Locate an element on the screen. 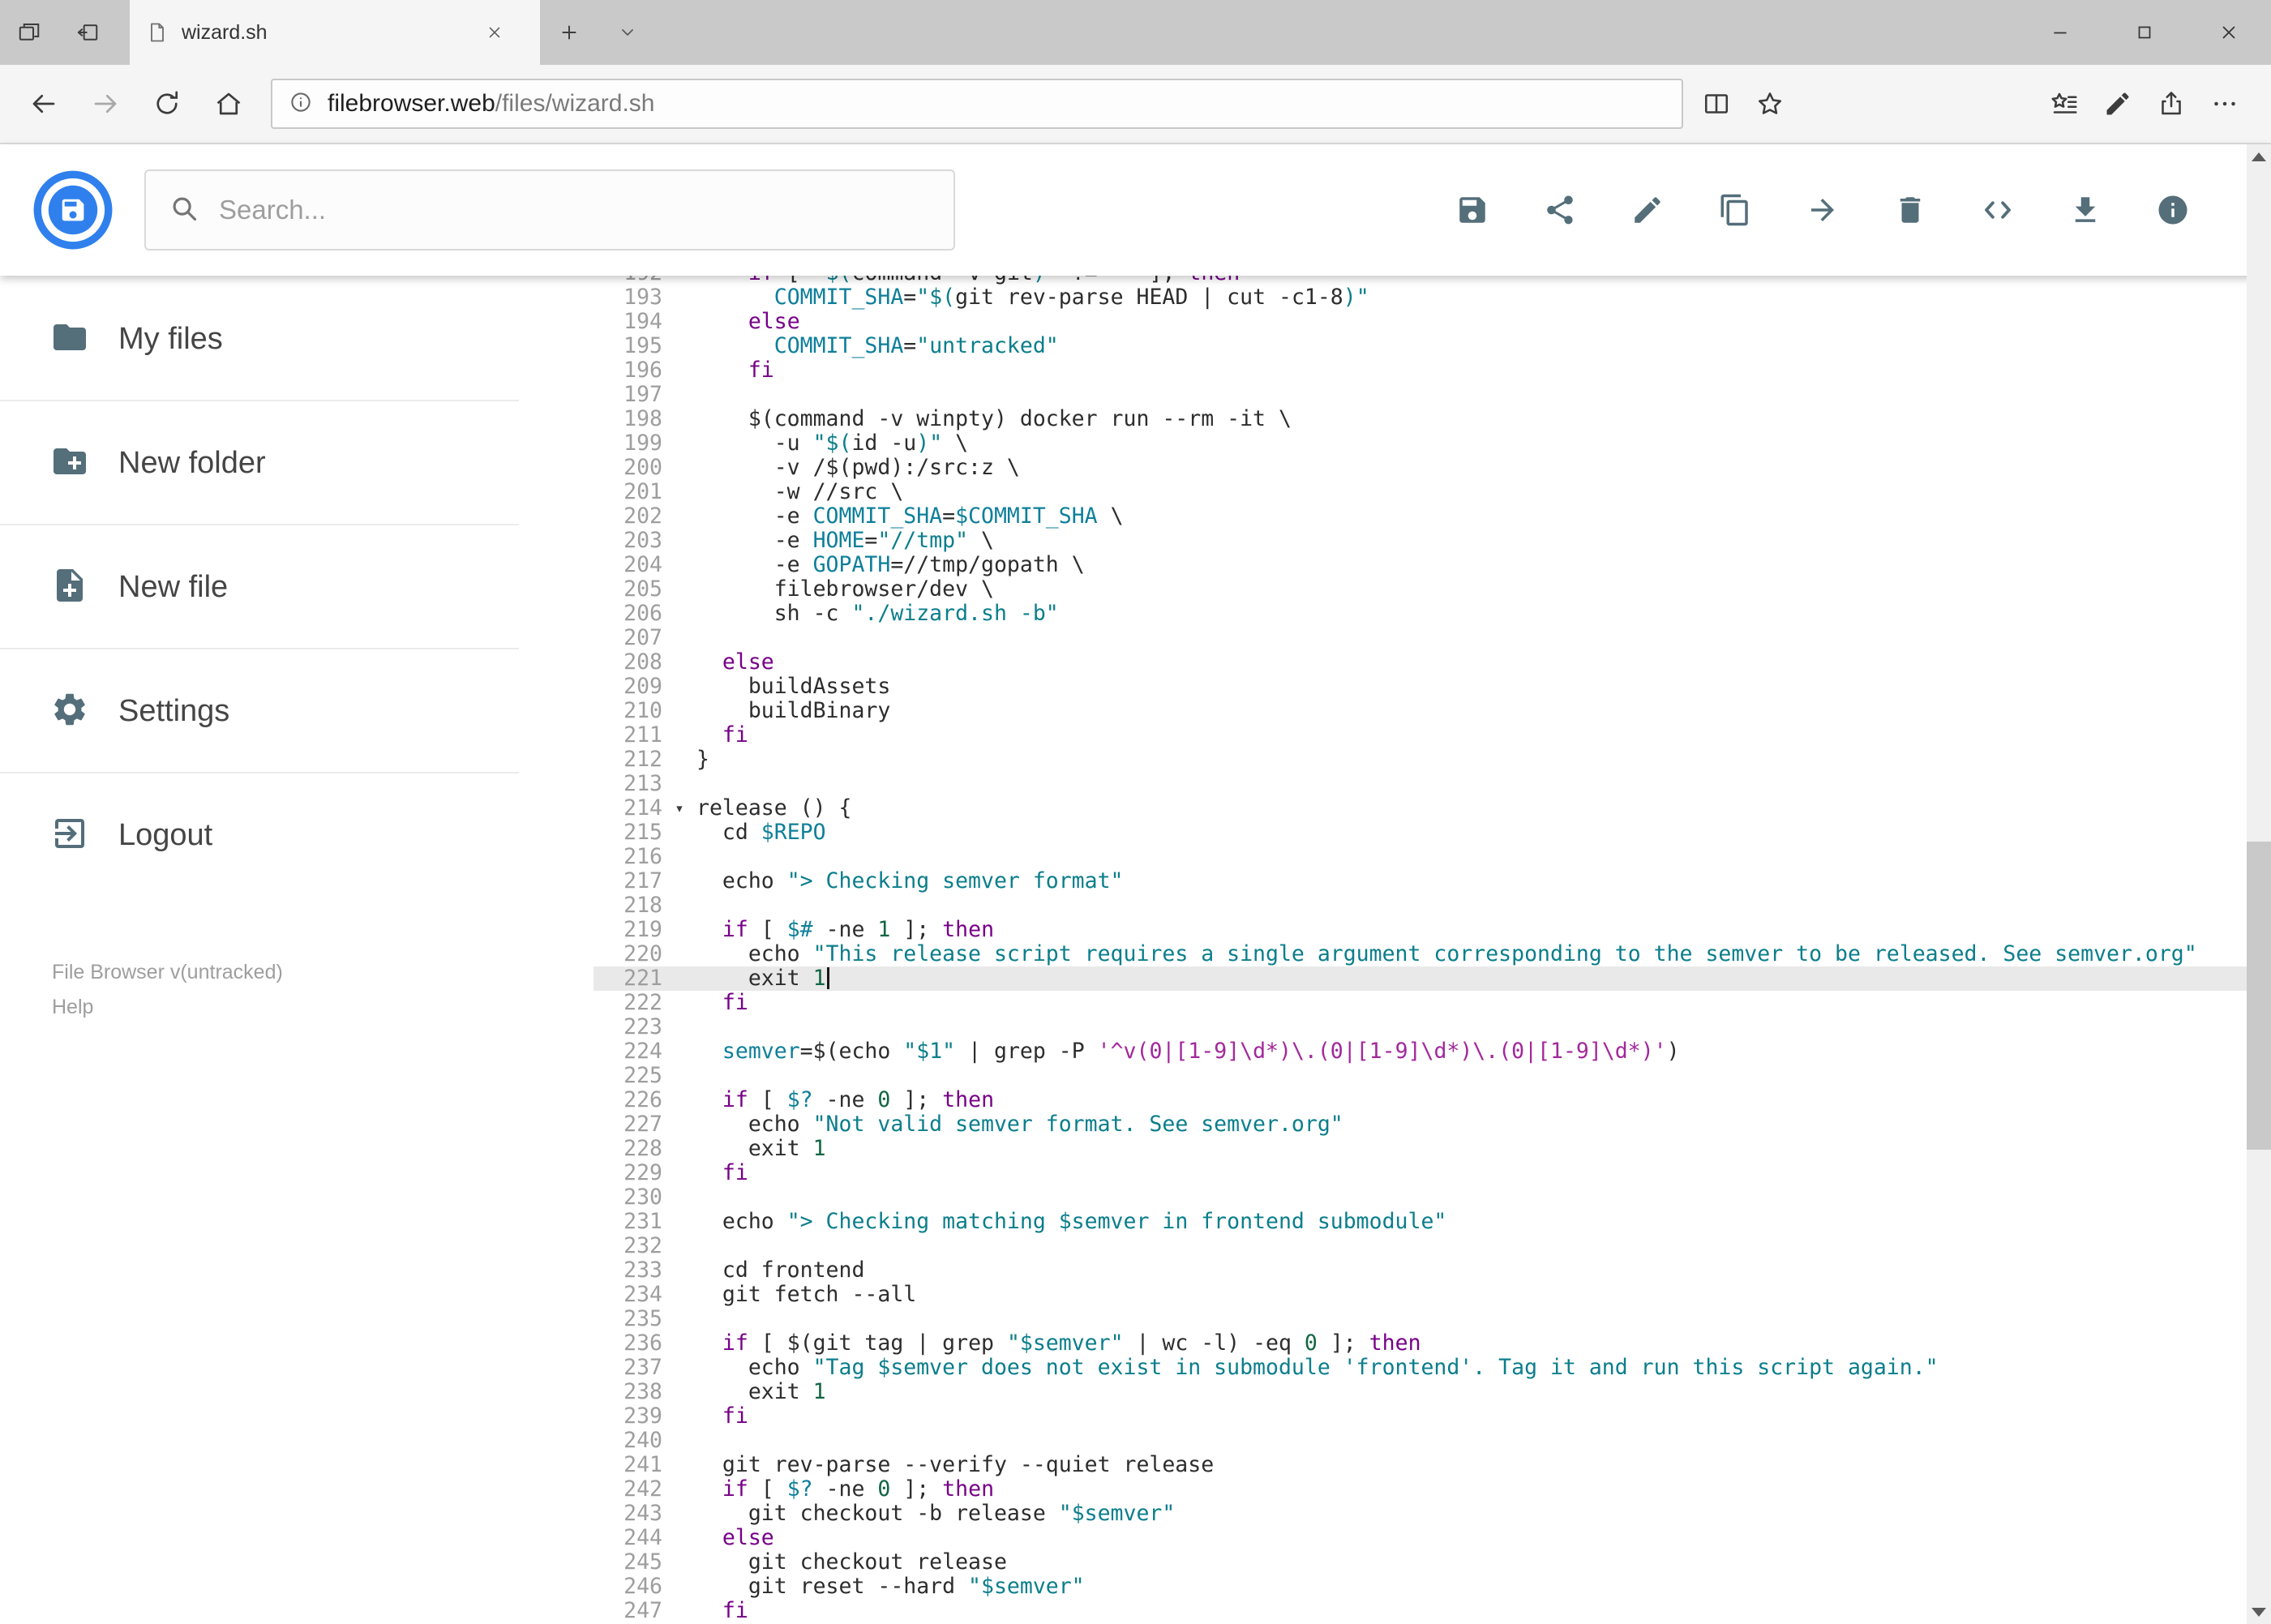 The height and width of the screenshot is (1624, 2271). code-line: 225 is located at coordinates (1420, 1076).